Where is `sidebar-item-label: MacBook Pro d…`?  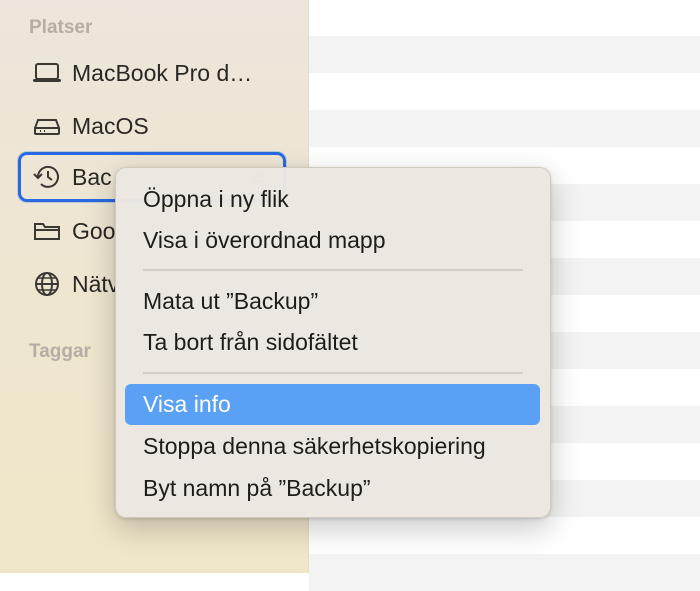
sidebar-item-label: MacBook Pro d… is located at coordinates (162, 72).